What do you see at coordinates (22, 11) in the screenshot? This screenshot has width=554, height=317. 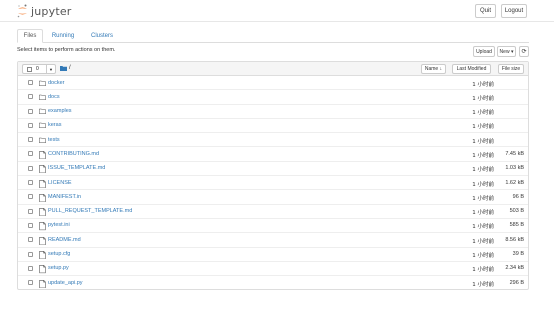 I see `jupyter-logo-icon` at bounding box center [22, 11].